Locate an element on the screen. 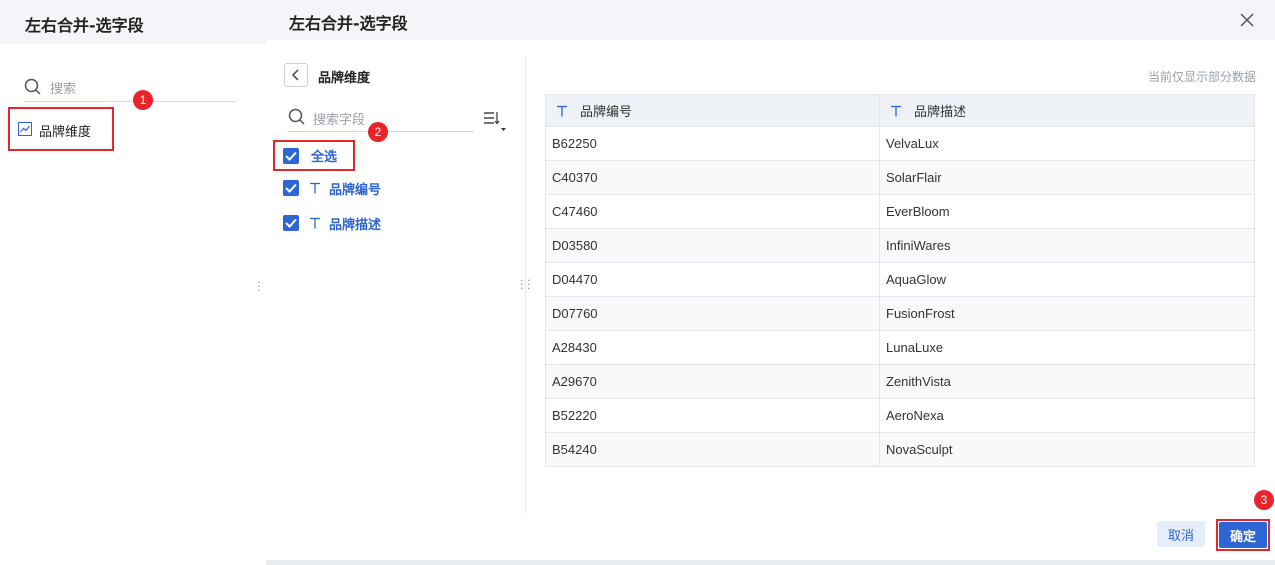 Image resolution: width=1275 pixels, height=565 pixels. dimension-item-label: 品牌维度 is located at coordinates (65, 132).